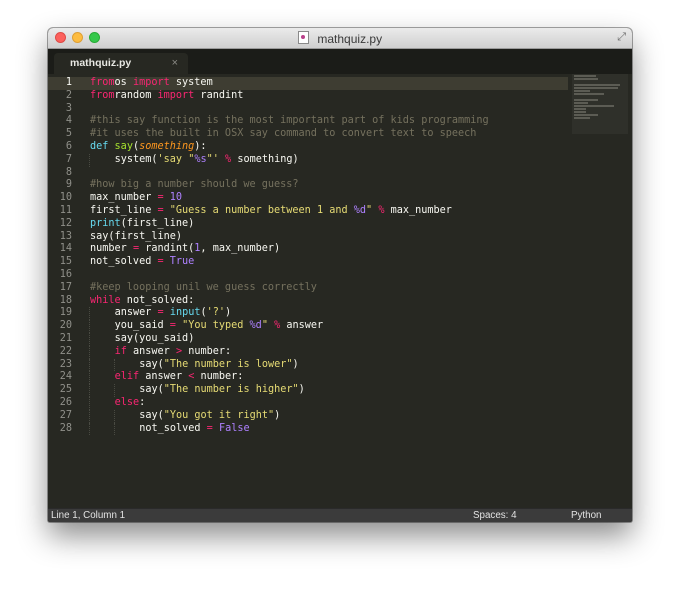  What do you see at coordinates (621, 37) in the screenshot?
I see `fullscreen-icon: ⤢` at bounding box center [621, 37].